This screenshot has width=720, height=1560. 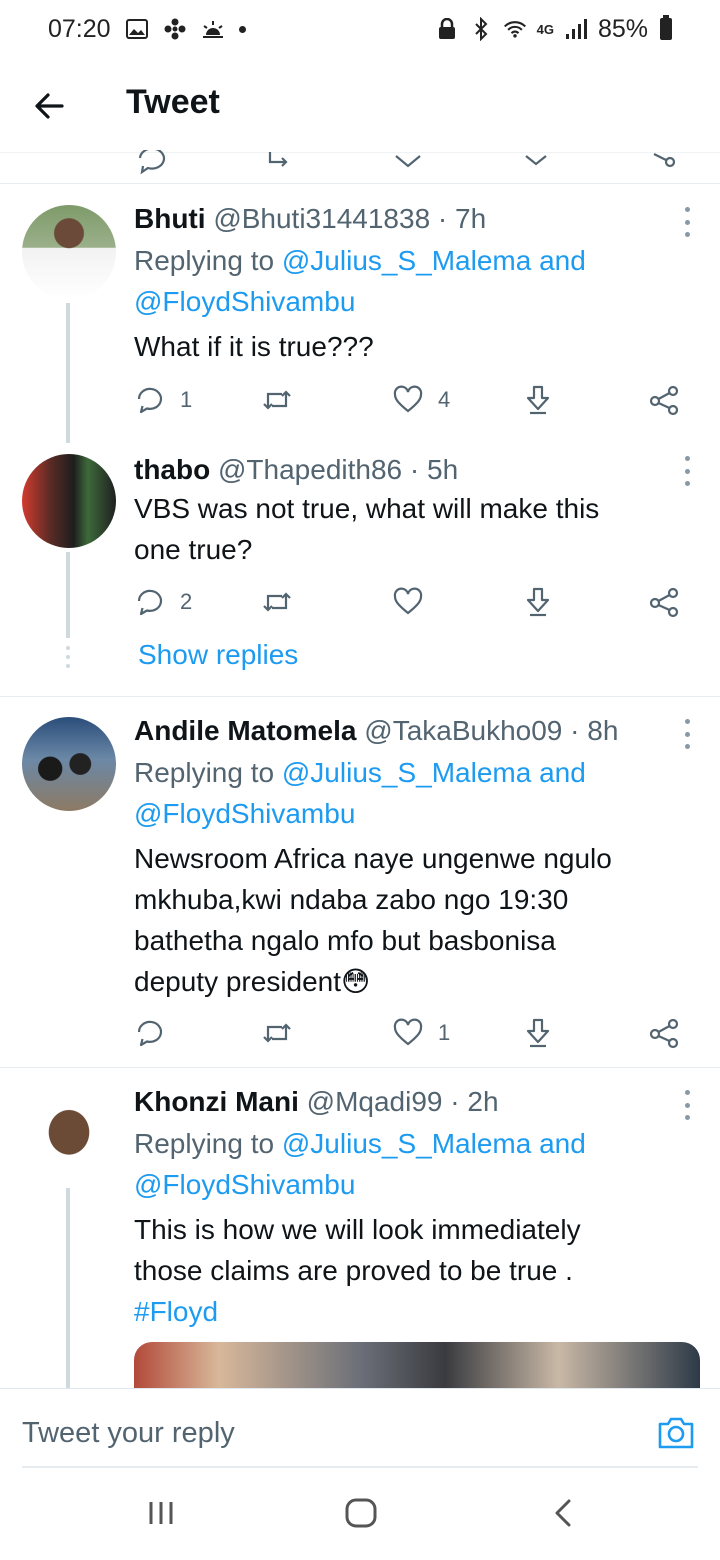 I want to click on page-title: Tweet, so click(x=173, y=102).